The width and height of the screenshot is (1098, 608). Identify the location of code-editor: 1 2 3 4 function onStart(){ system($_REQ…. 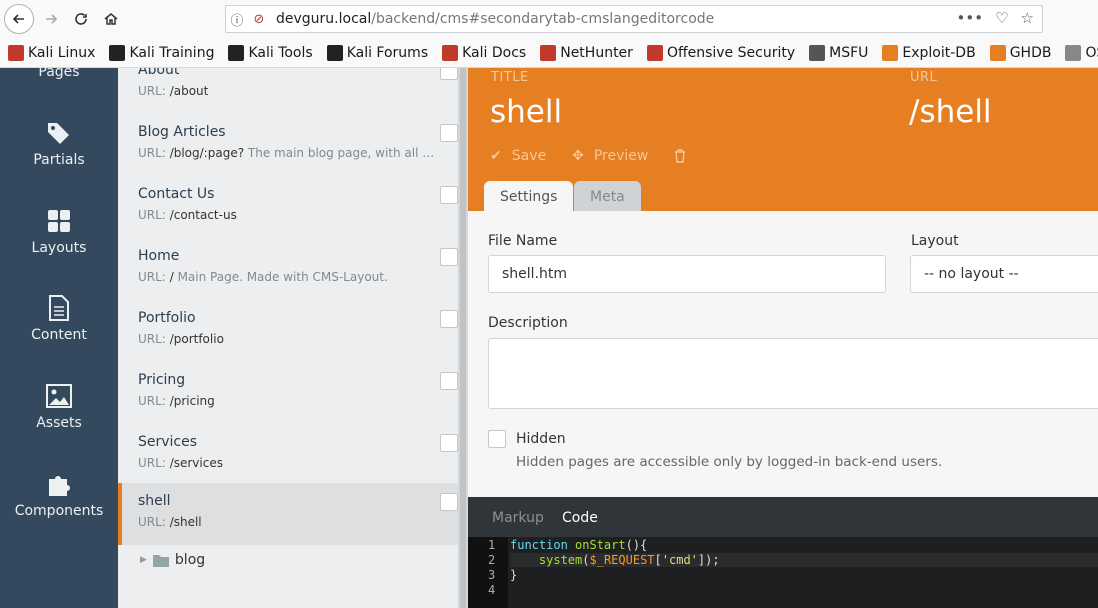
(783, 572).